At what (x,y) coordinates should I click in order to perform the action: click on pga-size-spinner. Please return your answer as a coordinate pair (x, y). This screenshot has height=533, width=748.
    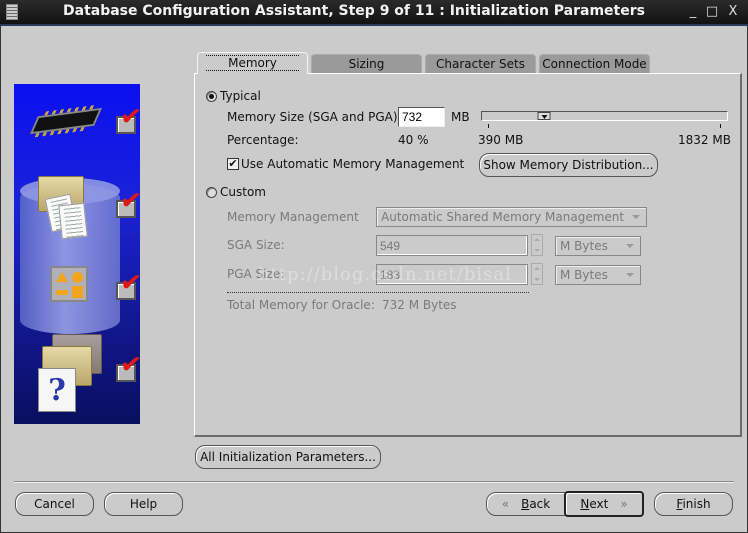
    Looking at the image, I should click on (537, 274).